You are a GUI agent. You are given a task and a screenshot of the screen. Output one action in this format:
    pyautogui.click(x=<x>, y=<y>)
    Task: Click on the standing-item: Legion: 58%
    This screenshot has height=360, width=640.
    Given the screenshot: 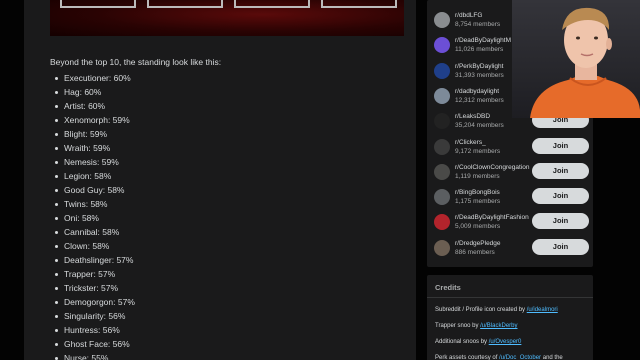 What is the action you would take?
    pyautogui.click(x=92, y=176)
    